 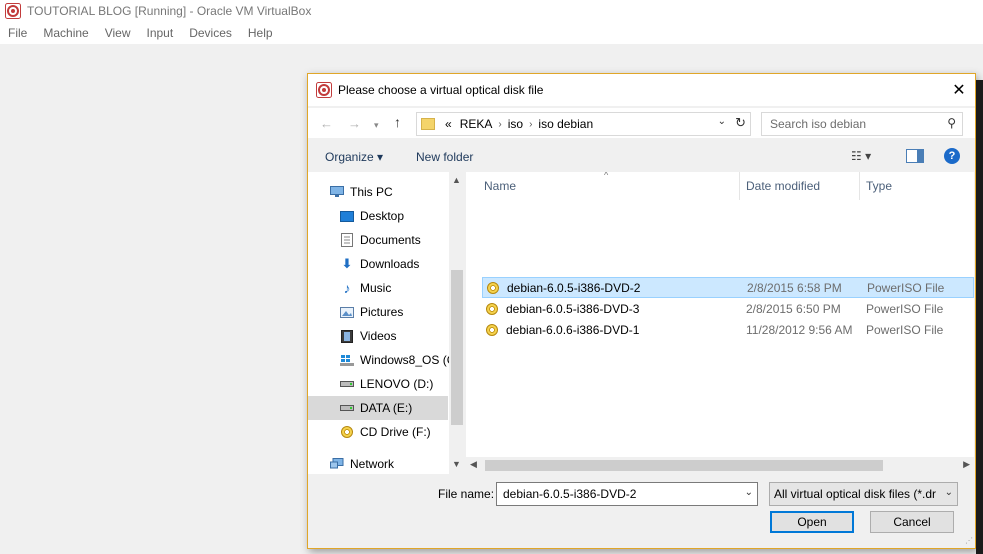 What do you see at coordinates (565, 124) in the screenshot?
I see `breadcrumb-iso-debian: iso debian` at bounding box center [565, 124].